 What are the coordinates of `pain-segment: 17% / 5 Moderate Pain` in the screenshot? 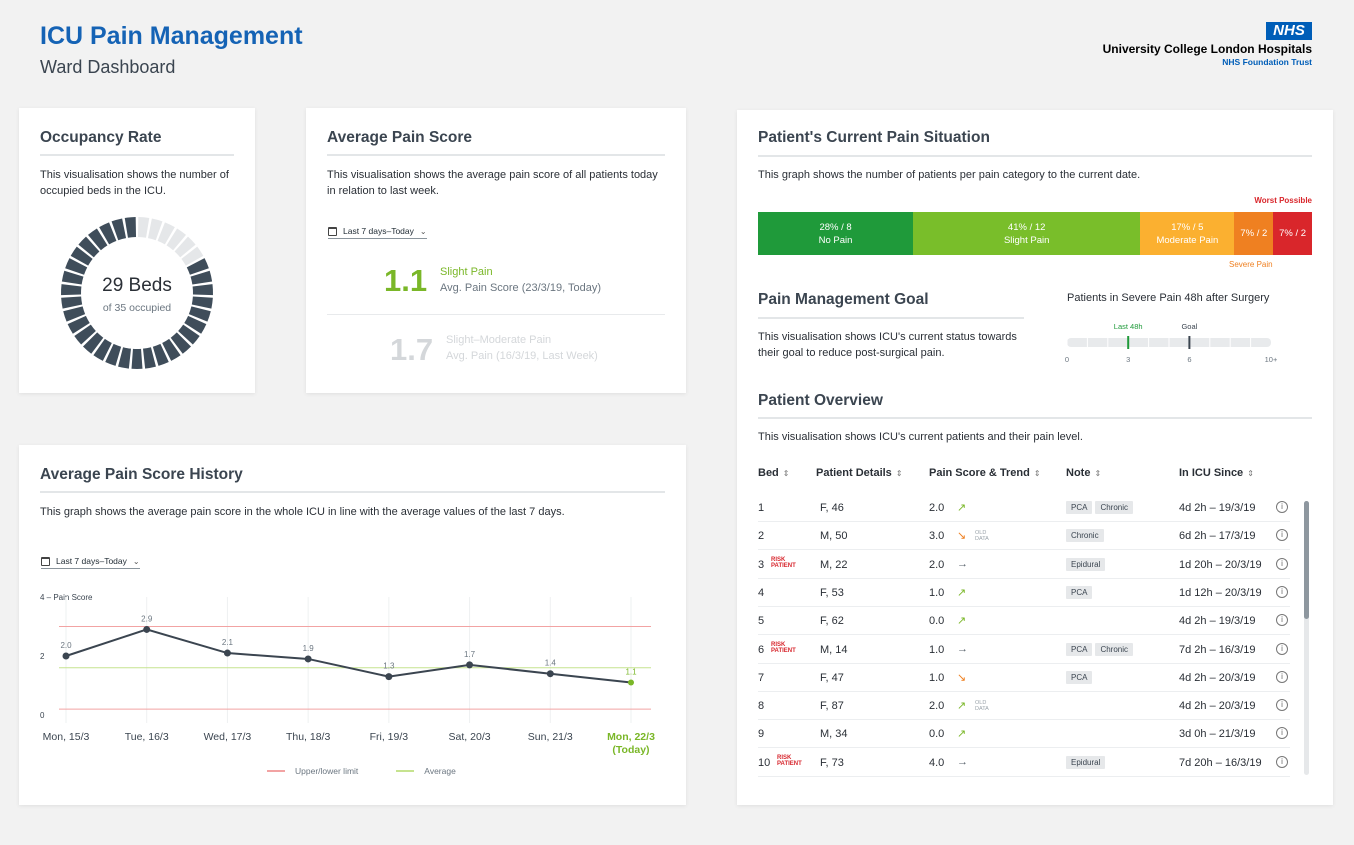 It's located at (1187, 233).